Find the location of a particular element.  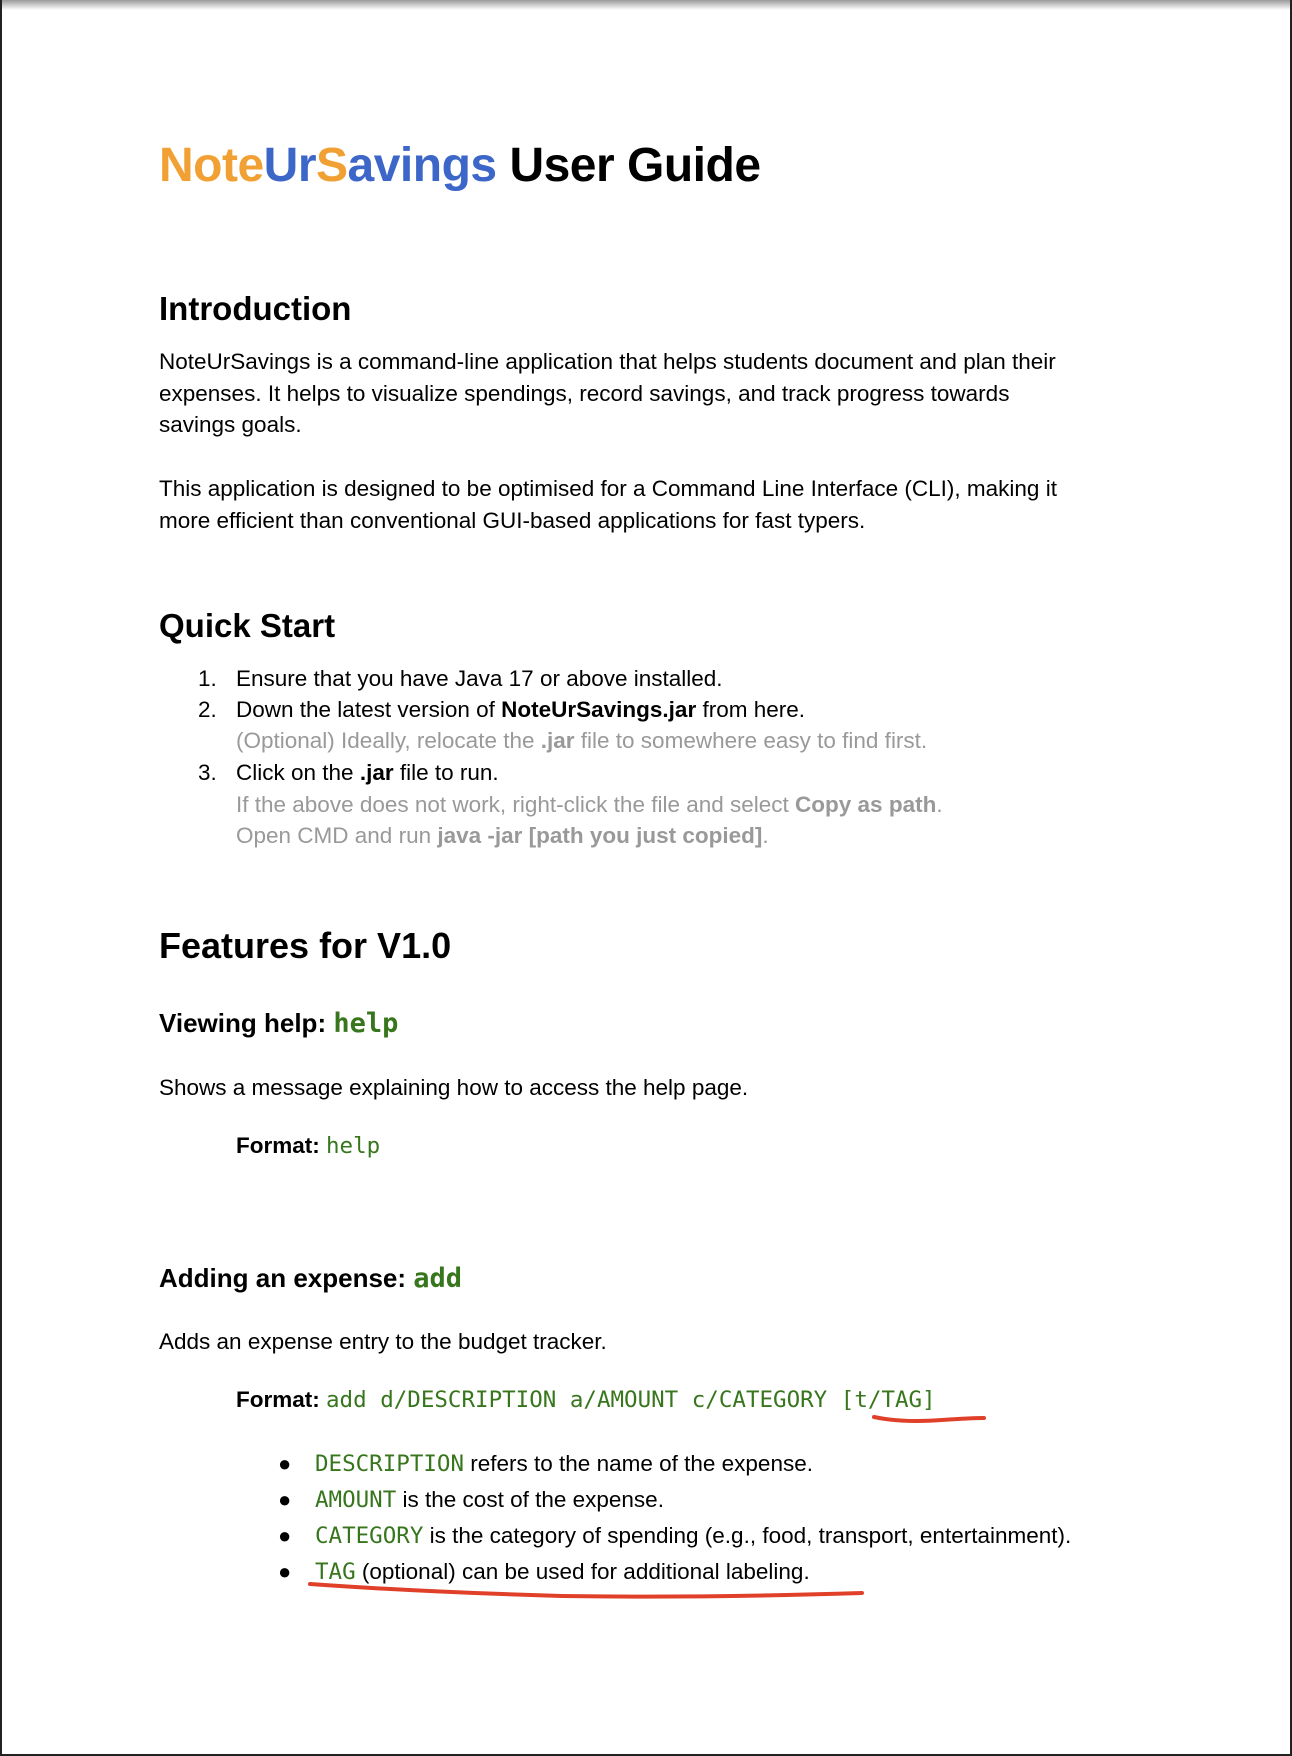

tag-format-underline is located at coordinates (929, 1419).